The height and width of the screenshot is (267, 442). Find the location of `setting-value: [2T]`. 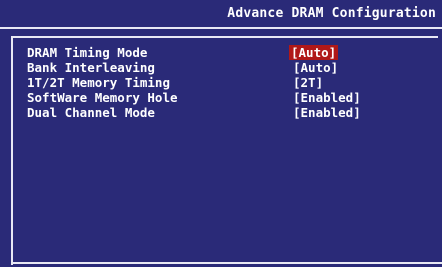

setting-value: [2T] is located at coordinates (308, 82).